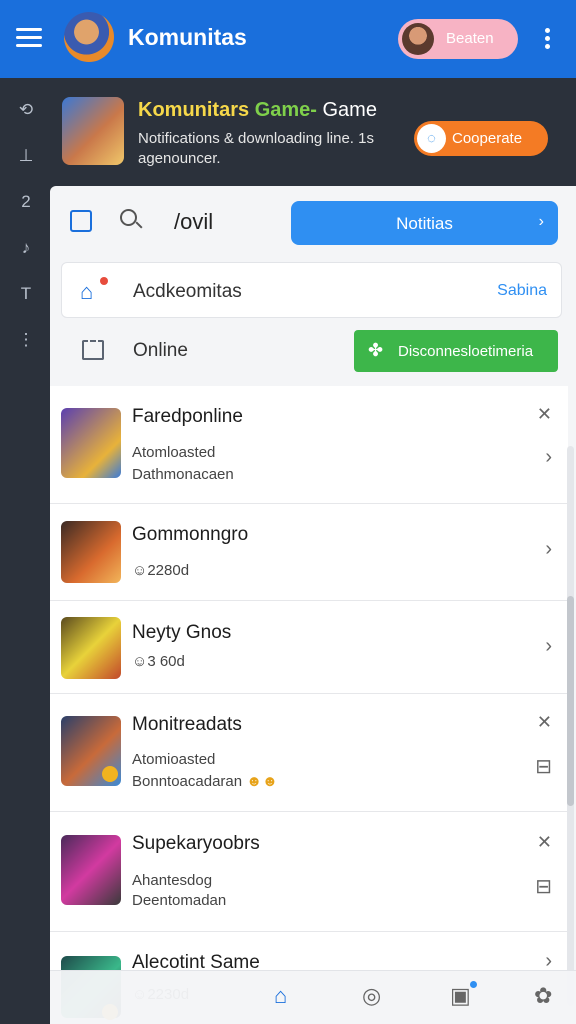 Image resolution: width=576 pixels, height=1024 pixels. What do you see at coordinates (160, 350) in the screenshot?
I see `online-label: Online` at bounding box center [160, 350].